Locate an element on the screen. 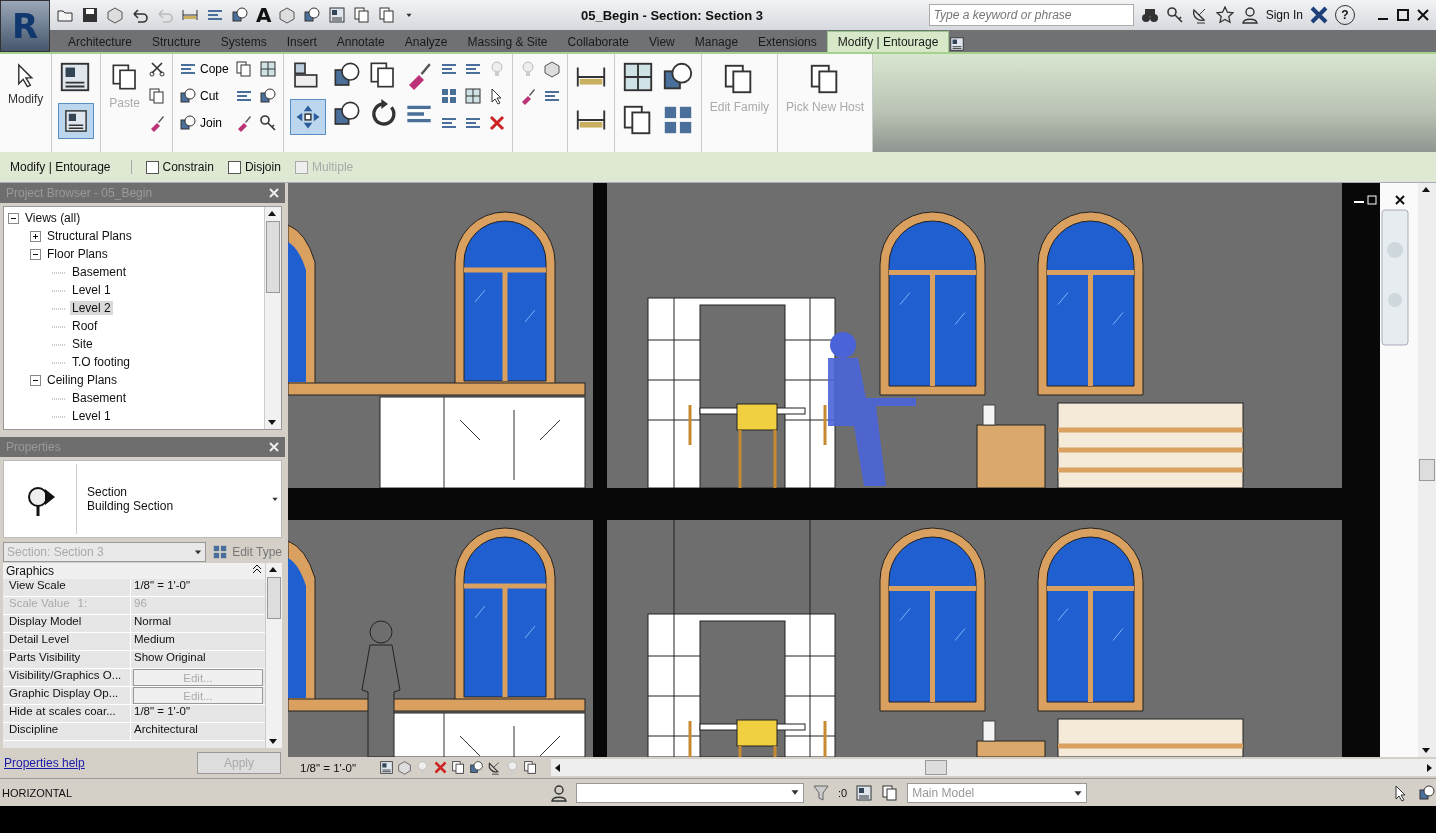  nightstand is located at coordinates (1011, 738).